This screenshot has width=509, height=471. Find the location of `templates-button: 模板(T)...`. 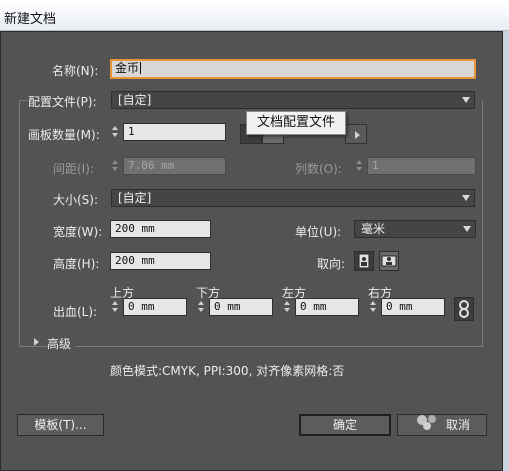

templates-button: 模板(T)... is located at coordinates (60, 425).